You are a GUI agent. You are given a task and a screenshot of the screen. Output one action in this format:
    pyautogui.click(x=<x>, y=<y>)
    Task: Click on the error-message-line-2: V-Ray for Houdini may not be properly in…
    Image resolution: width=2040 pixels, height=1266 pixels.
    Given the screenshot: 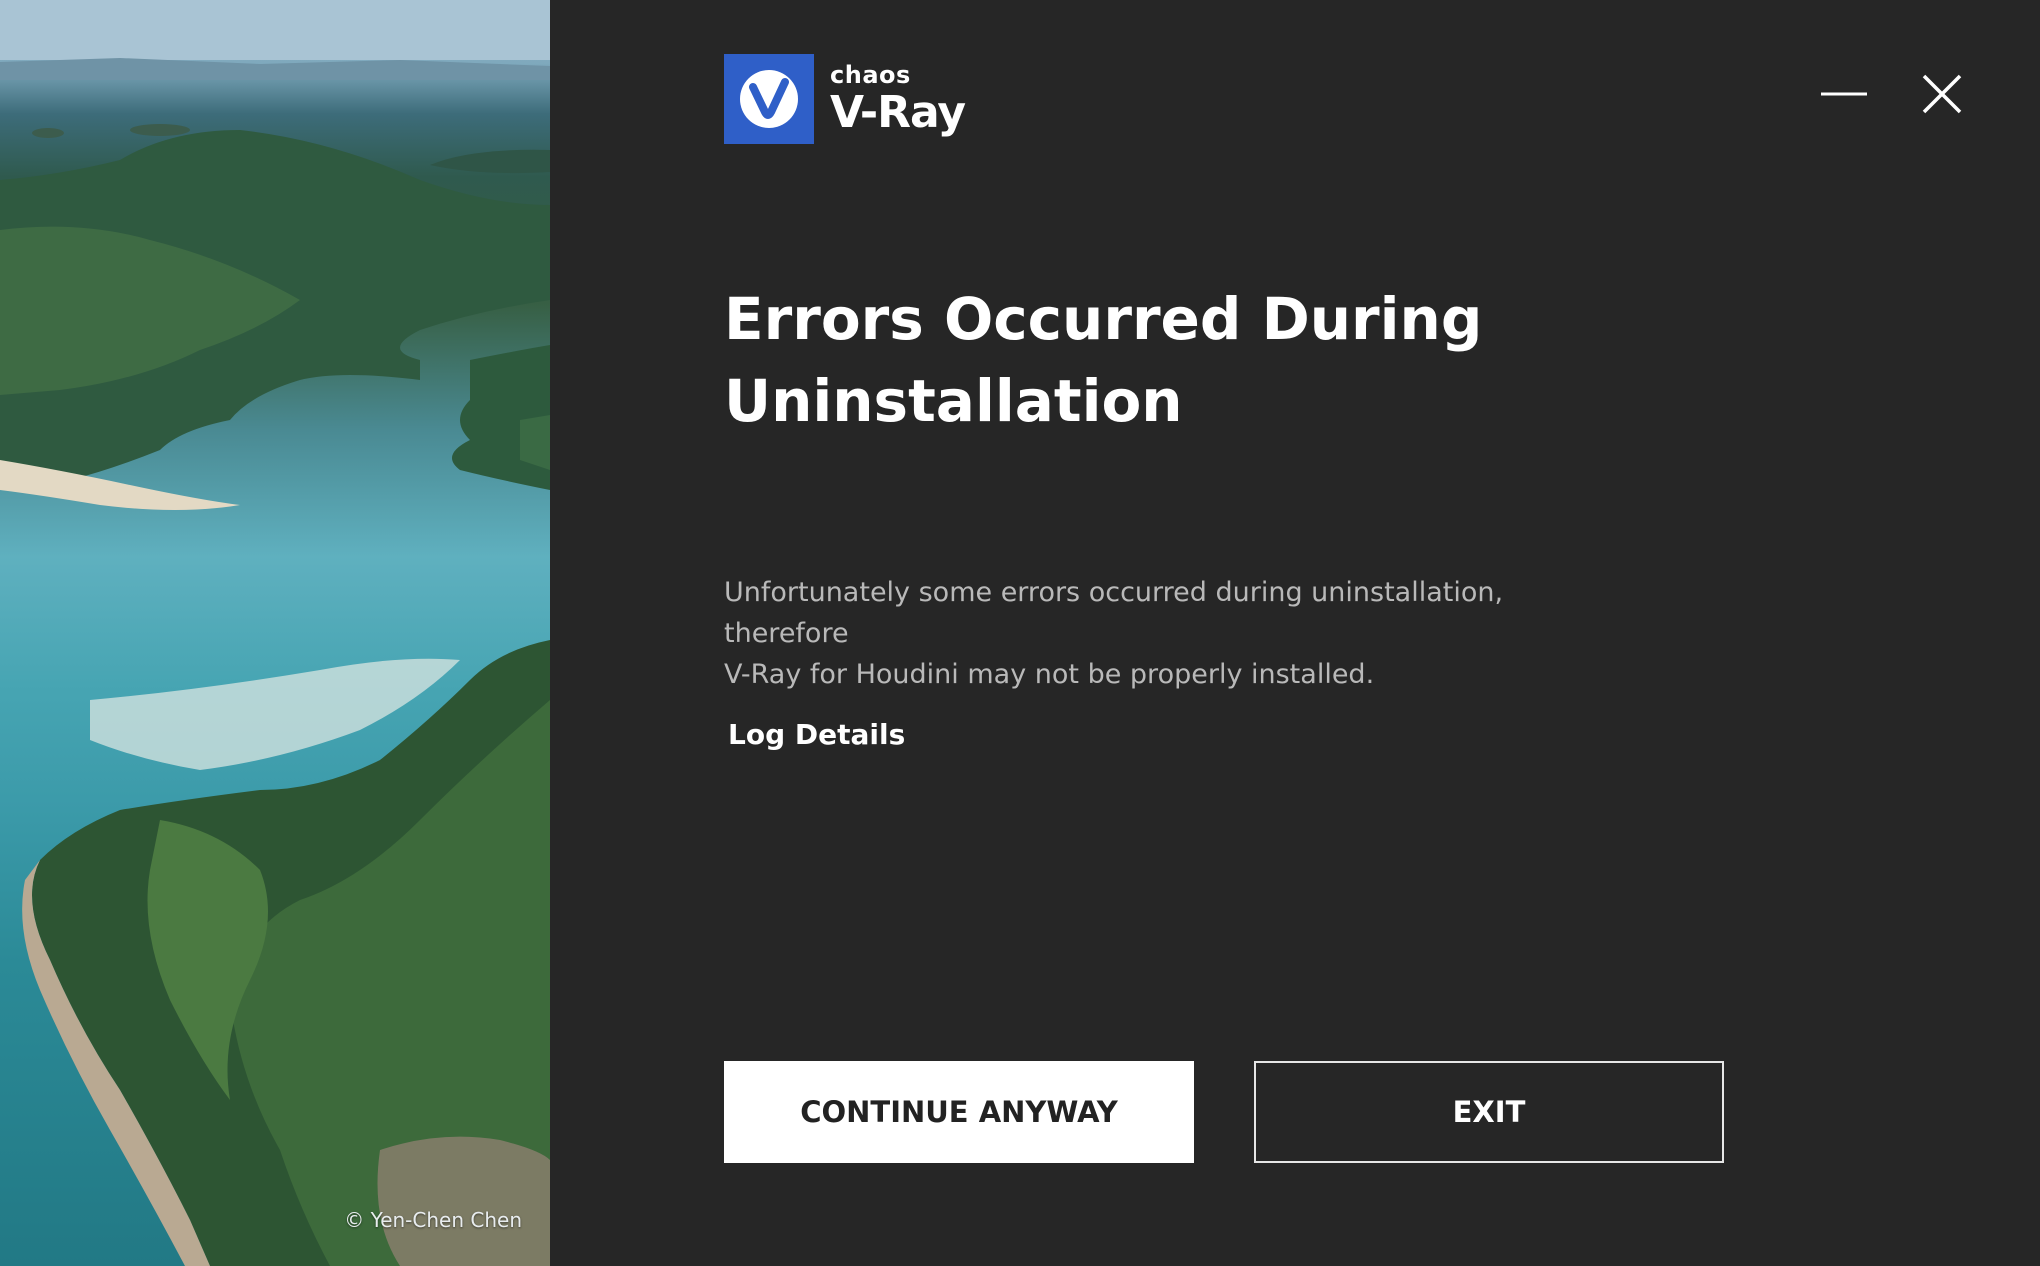 What is the action you would take?
    pyautogui.click(x=1049, y=674)
    